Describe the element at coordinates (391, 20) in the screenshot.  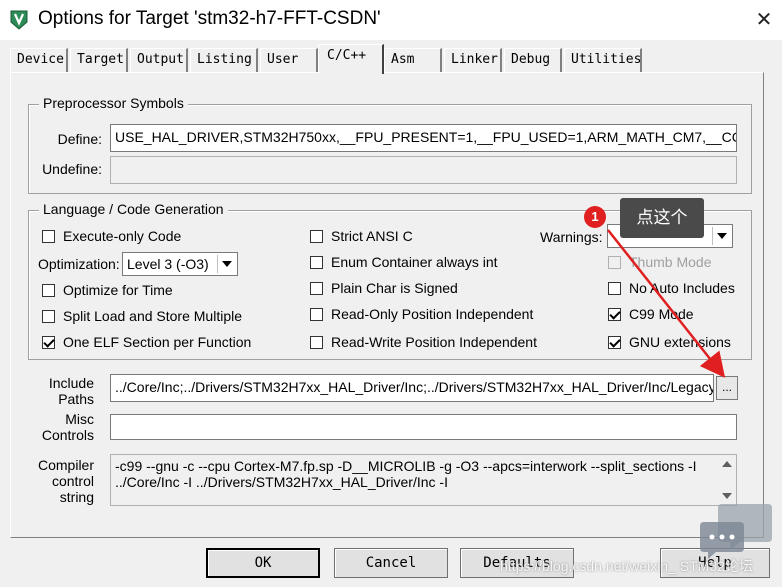
I see `title-bar: Options for Target 'stm32-h7-FFT-CSDN' ✕` at that location.